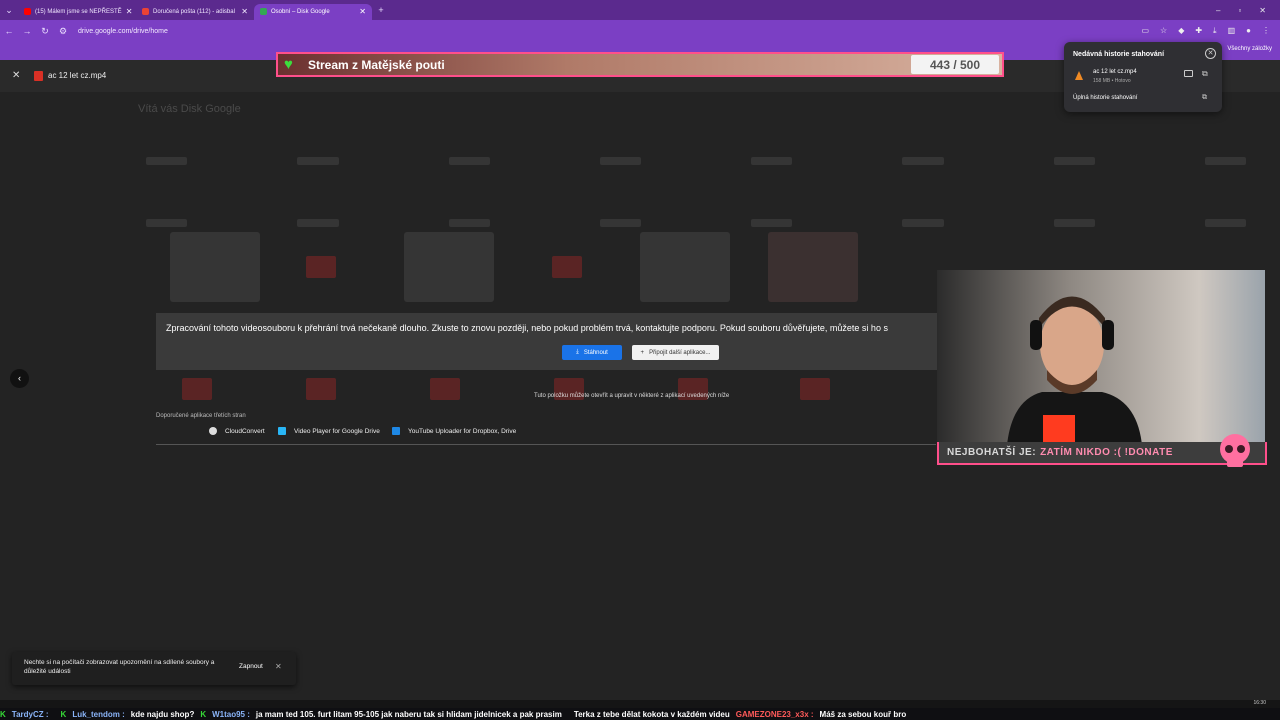 The width and height of the screenshot is (1280, 720). Describe the element at coordinates (251, 666) in the screenshot. I see `toast-enable-button: Zapnout` at that location.